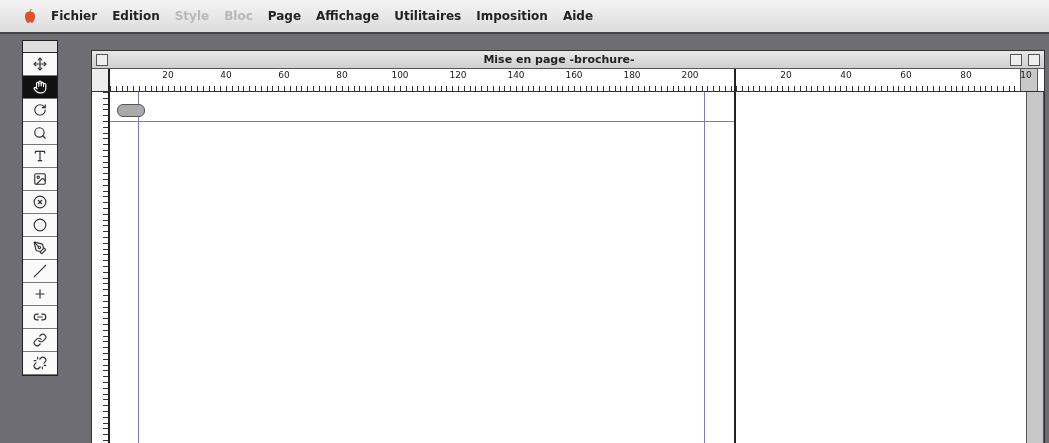 This screenshot has height=443, width=1049. I want to click on pen-icon, so click(40, 248).